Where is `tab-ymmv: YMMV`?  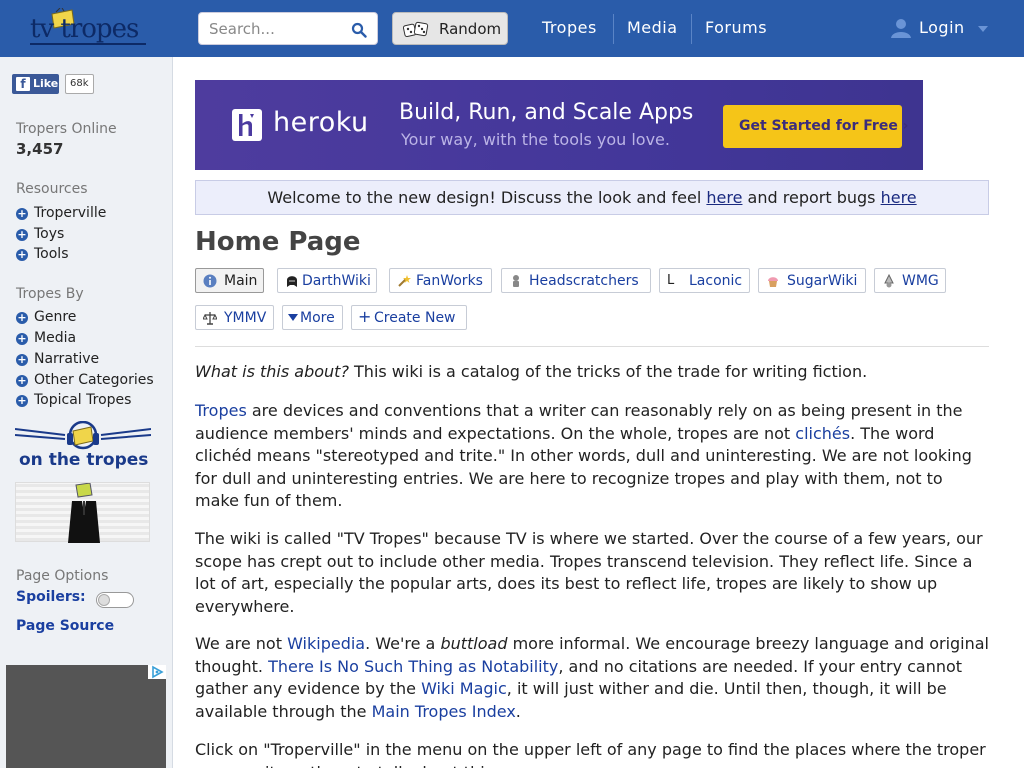
tab-ymmv: YMMV is located at coordinates (234, 317).